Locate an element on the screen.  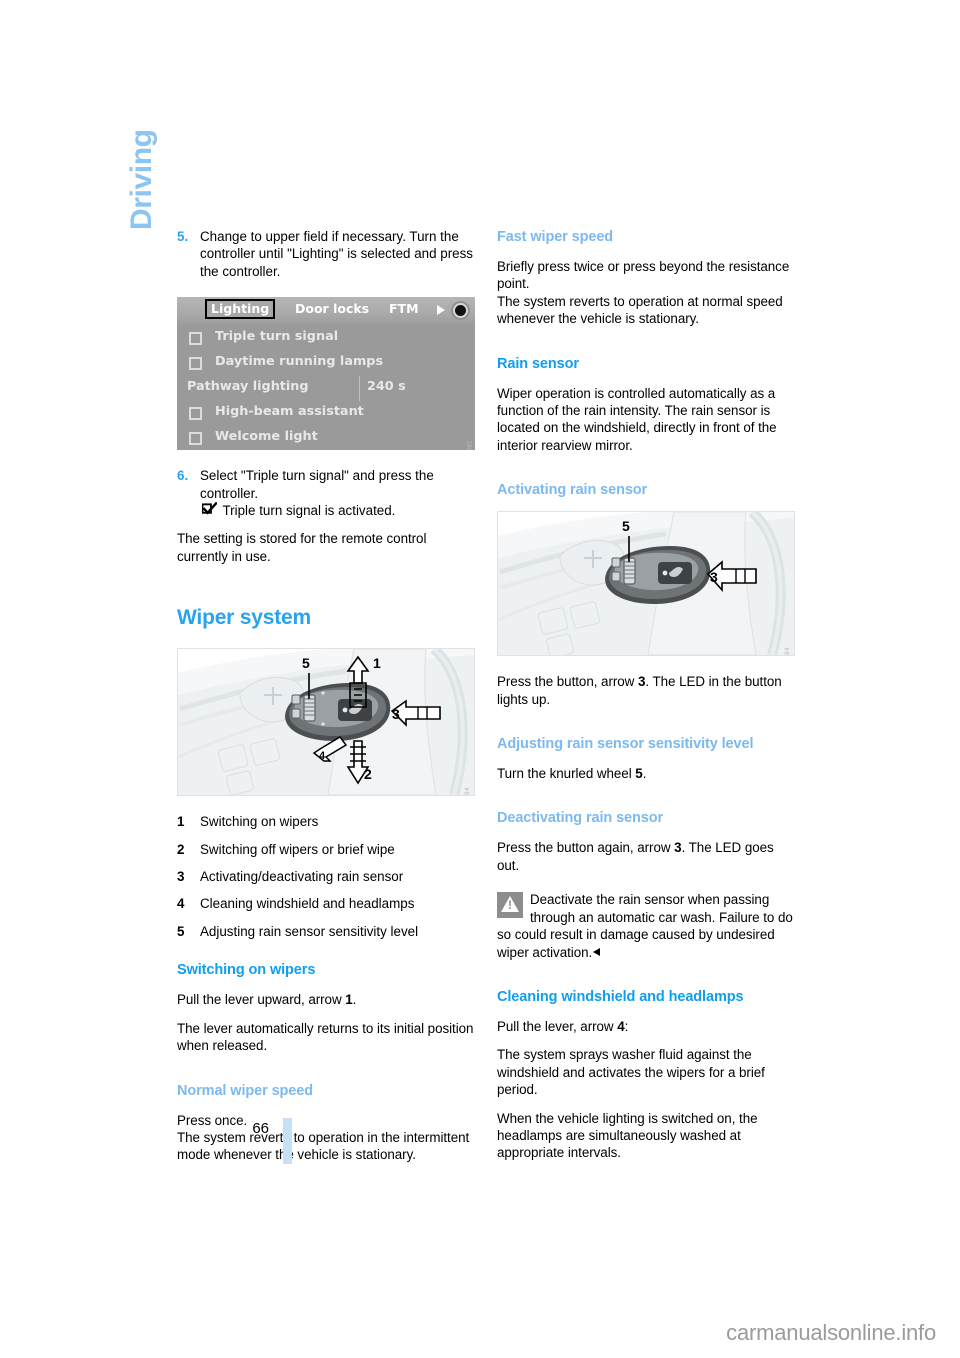
text-fragment: Press the button again, arrow is located at coordinates (586, 848).